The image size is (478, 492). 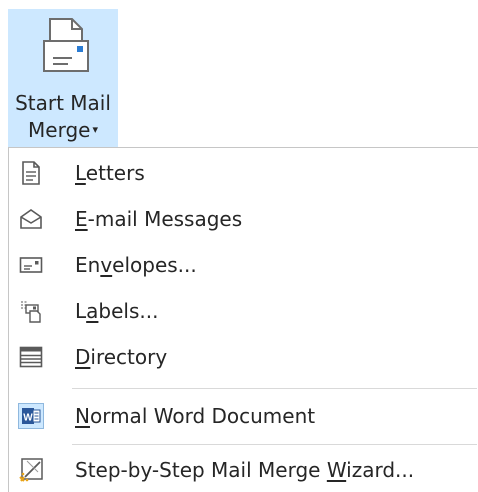 I want to click on letters-icon, so click(x=31, y=173).